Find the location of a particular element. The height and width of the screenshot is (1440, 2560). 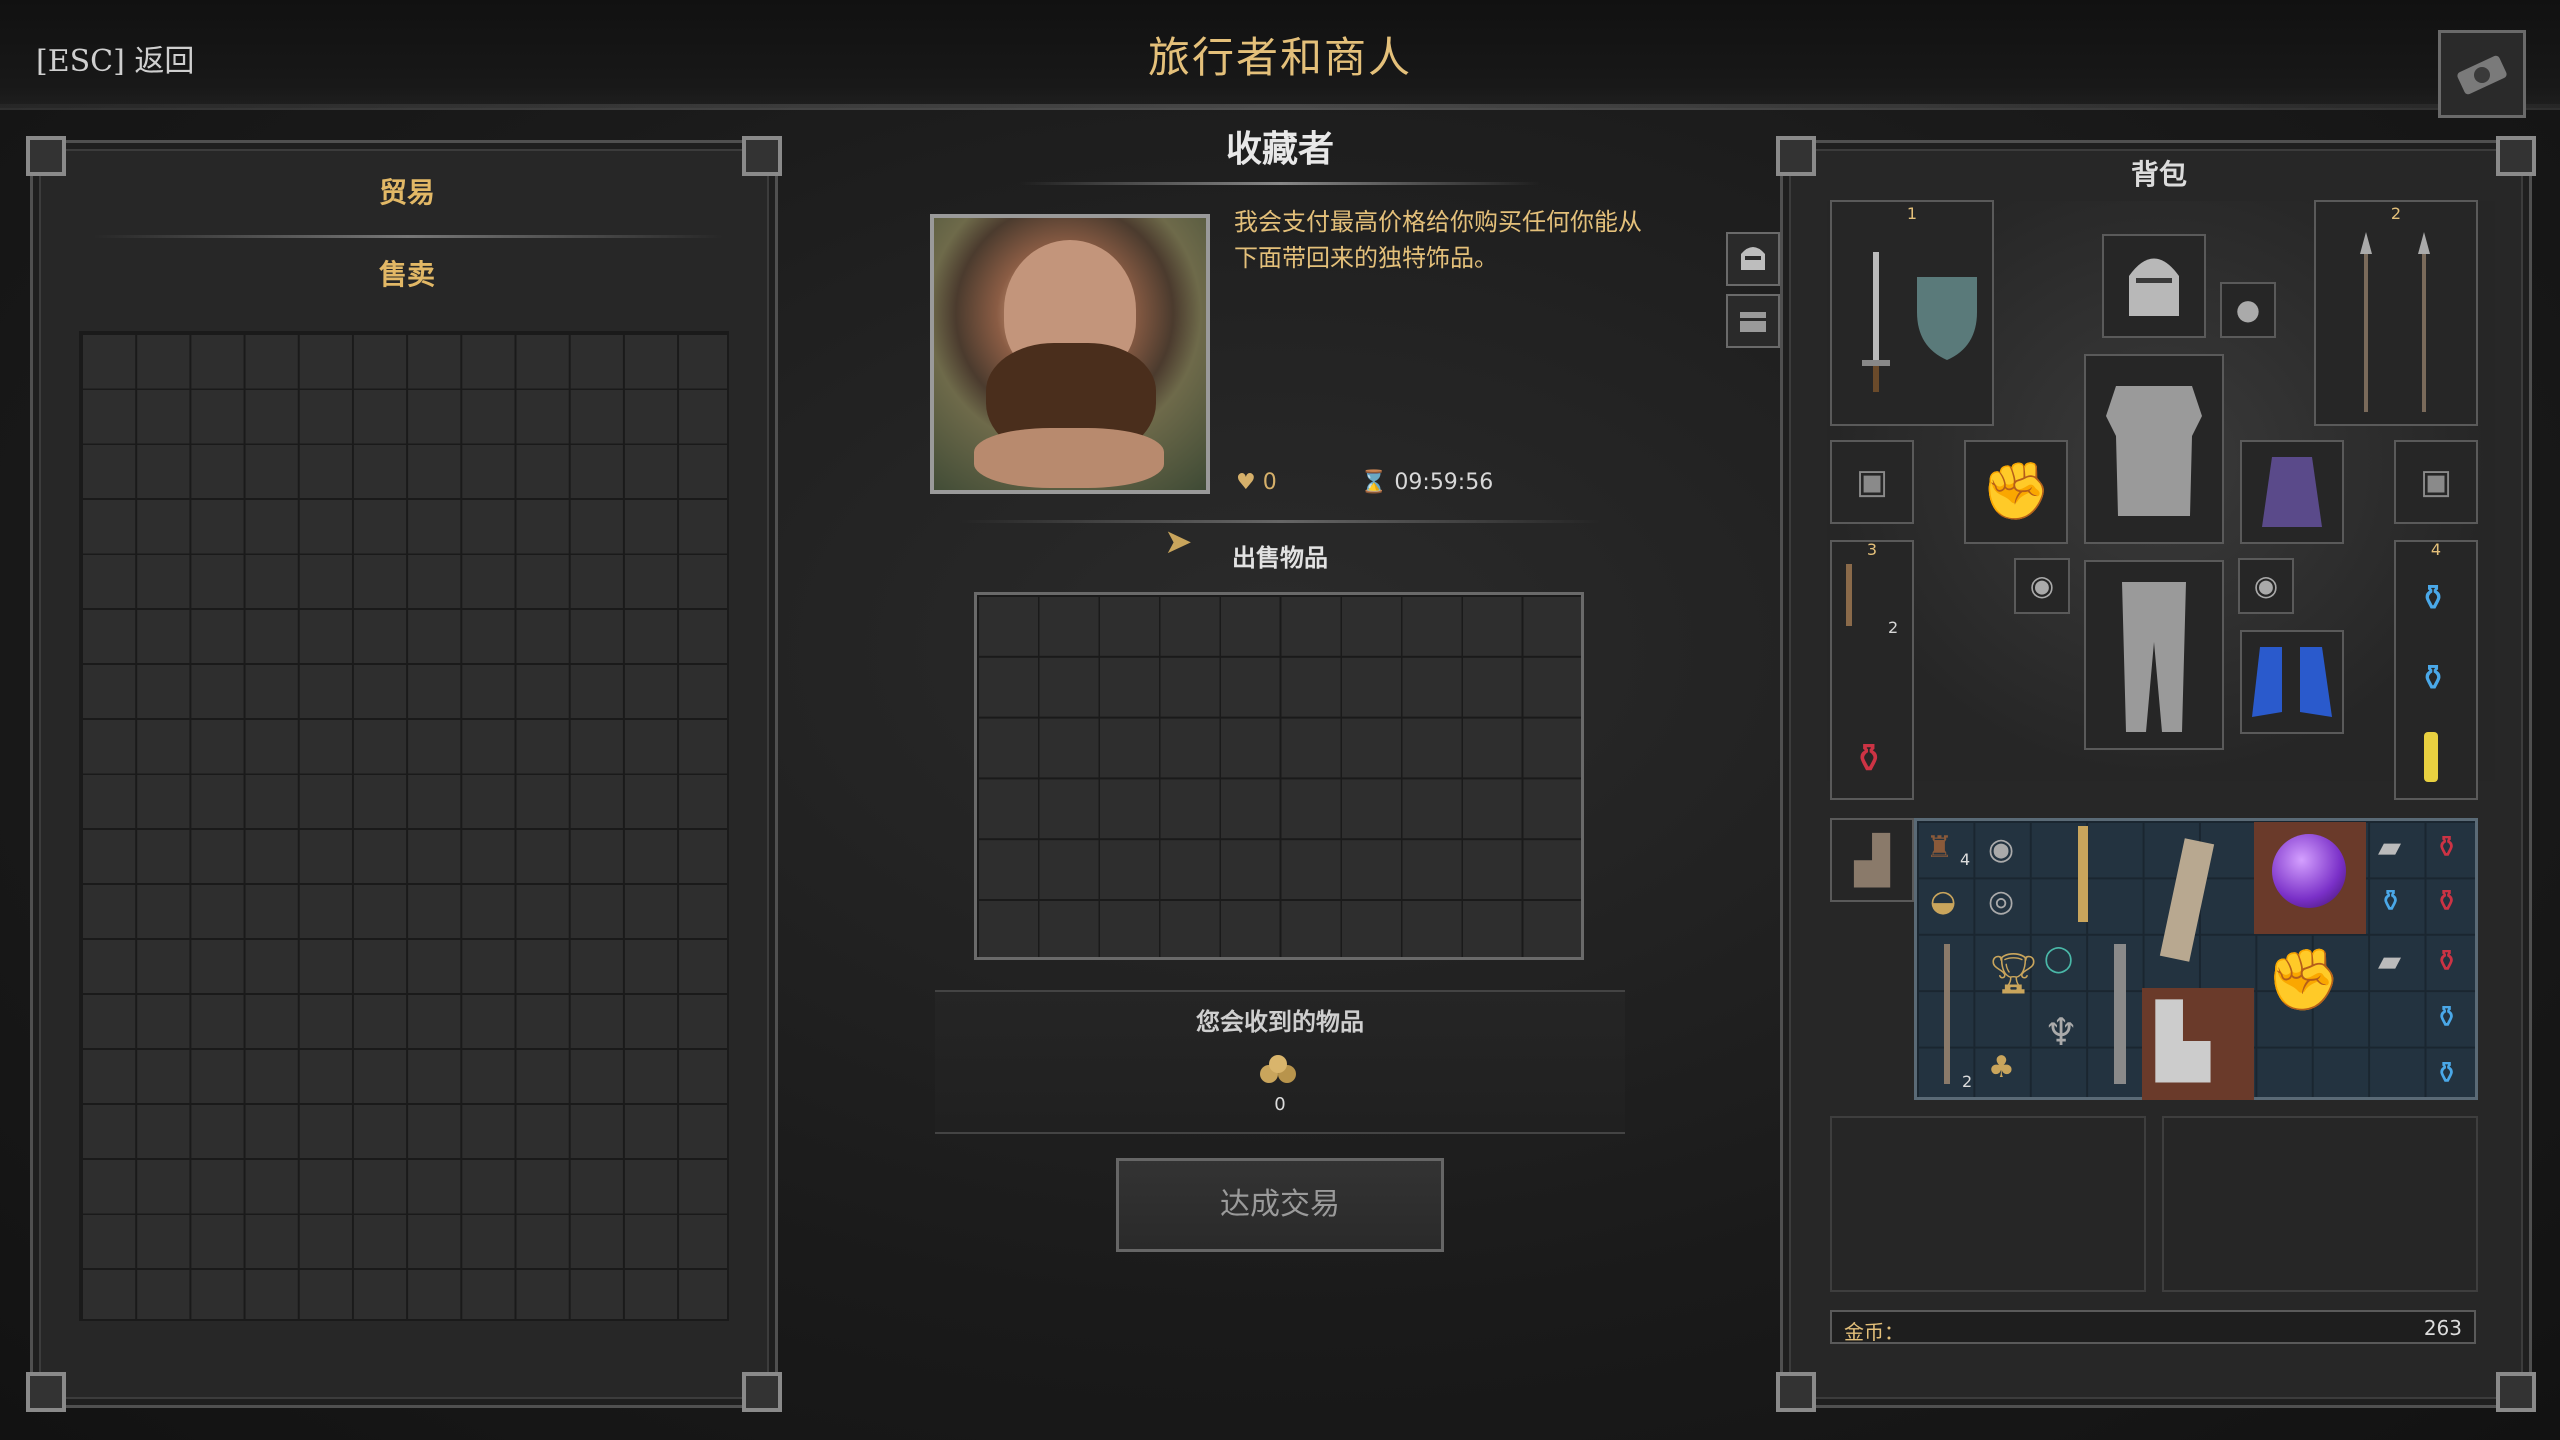

leather-gloves-icon: ✊ is located at coordinates (2303, 979).